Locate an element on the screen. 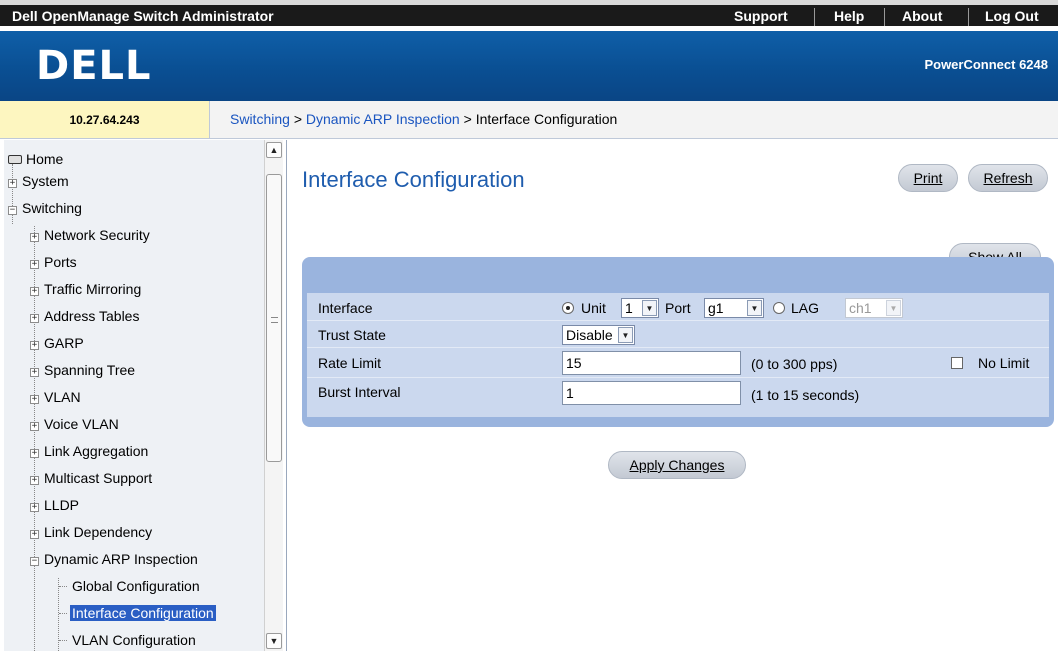 This screenshot has height=651, width=1058. burst-interval-hint: (1 to 15 seconds) is located at coordinates (805, 395).